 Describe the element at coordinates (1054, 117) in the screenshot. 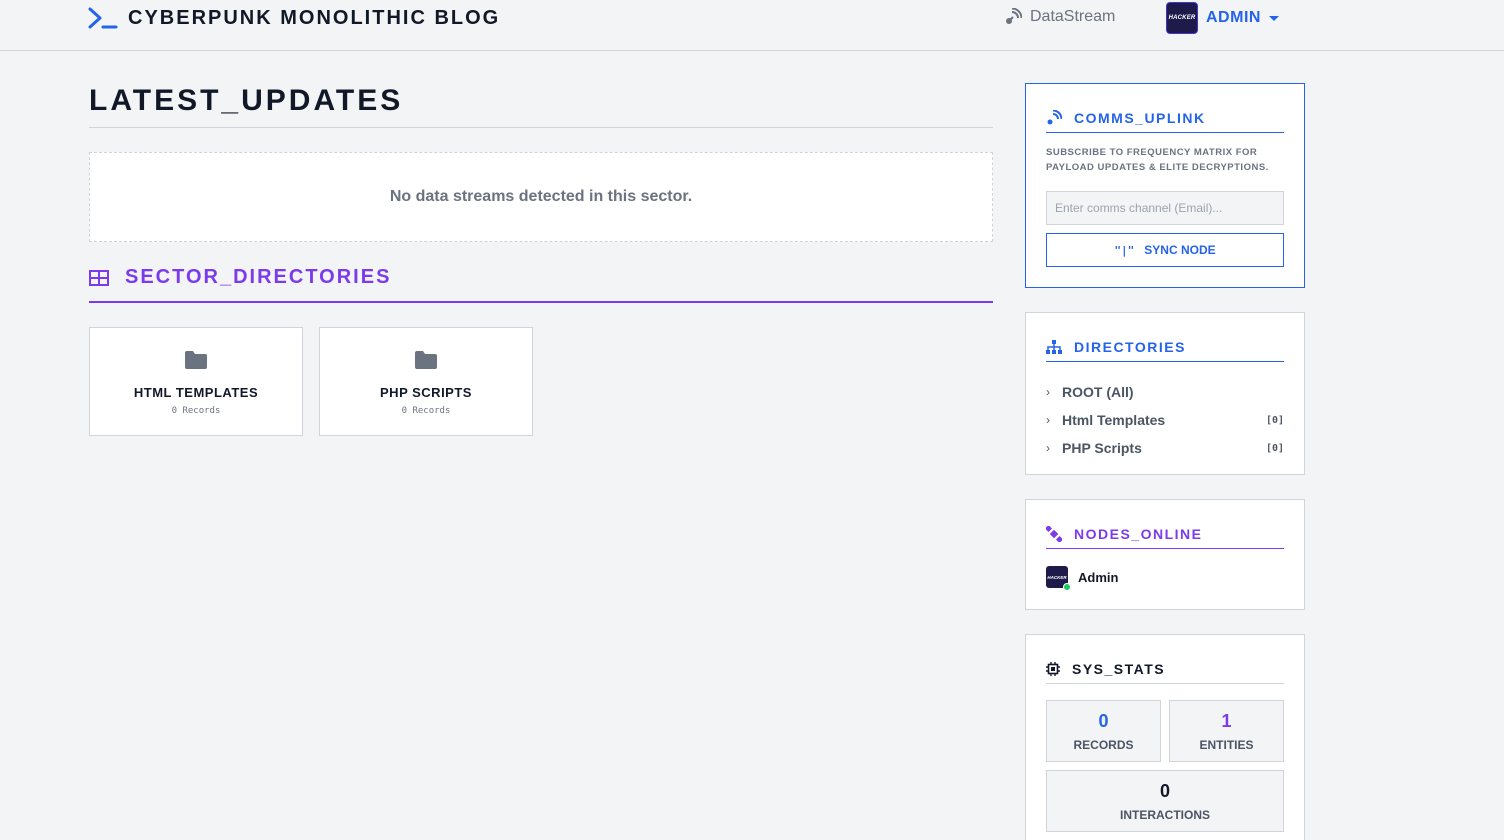

I see `satellite-dish-icon` at that location.